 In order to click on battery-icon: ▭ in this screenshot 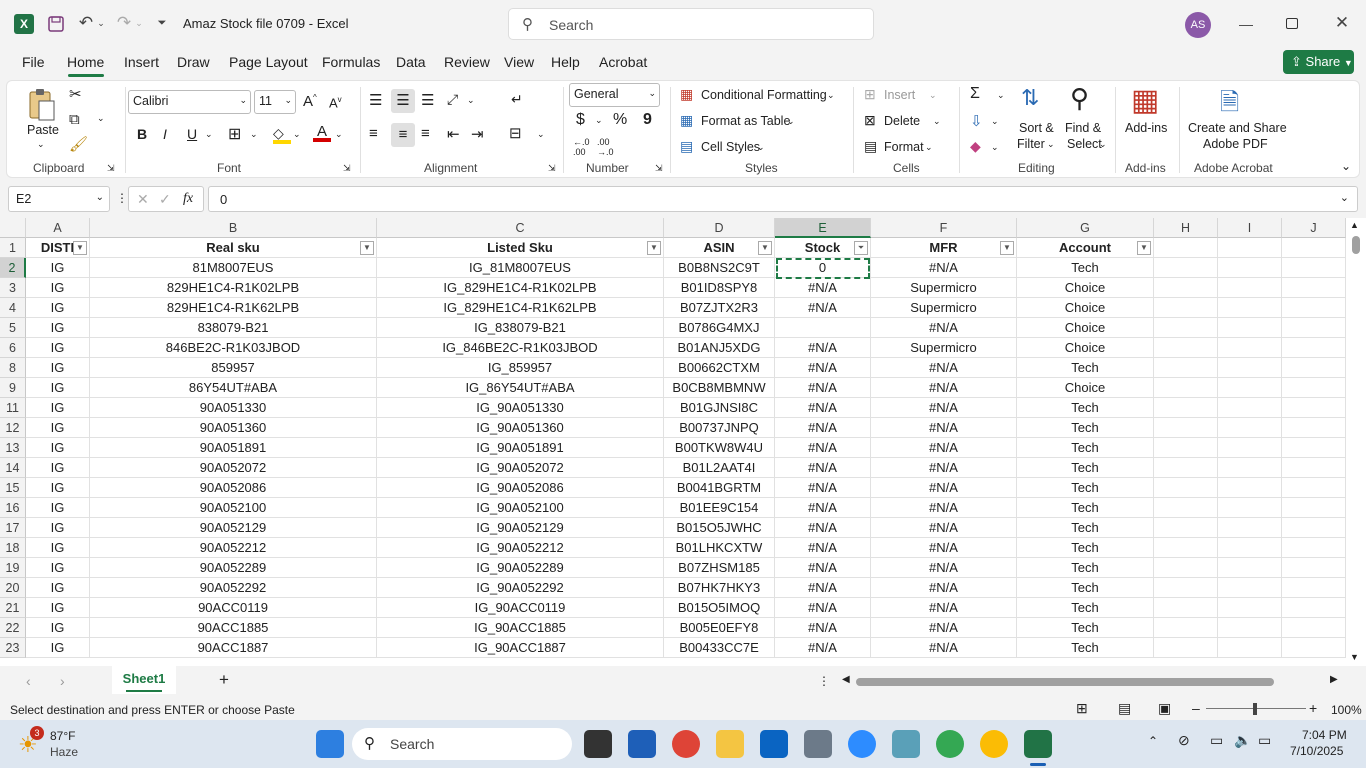, I will do `click(1264, 740)`.